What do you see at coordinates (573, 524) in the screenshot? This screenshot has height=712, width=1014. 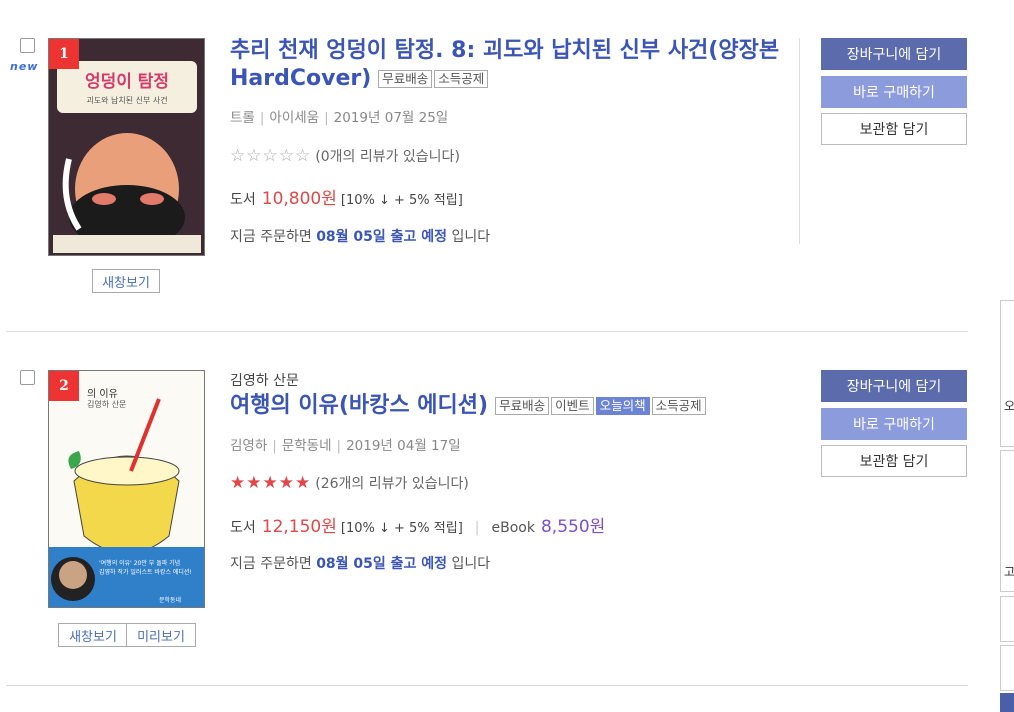 I see `ebook-price: 8,550원` at bounding box center [573, 524].